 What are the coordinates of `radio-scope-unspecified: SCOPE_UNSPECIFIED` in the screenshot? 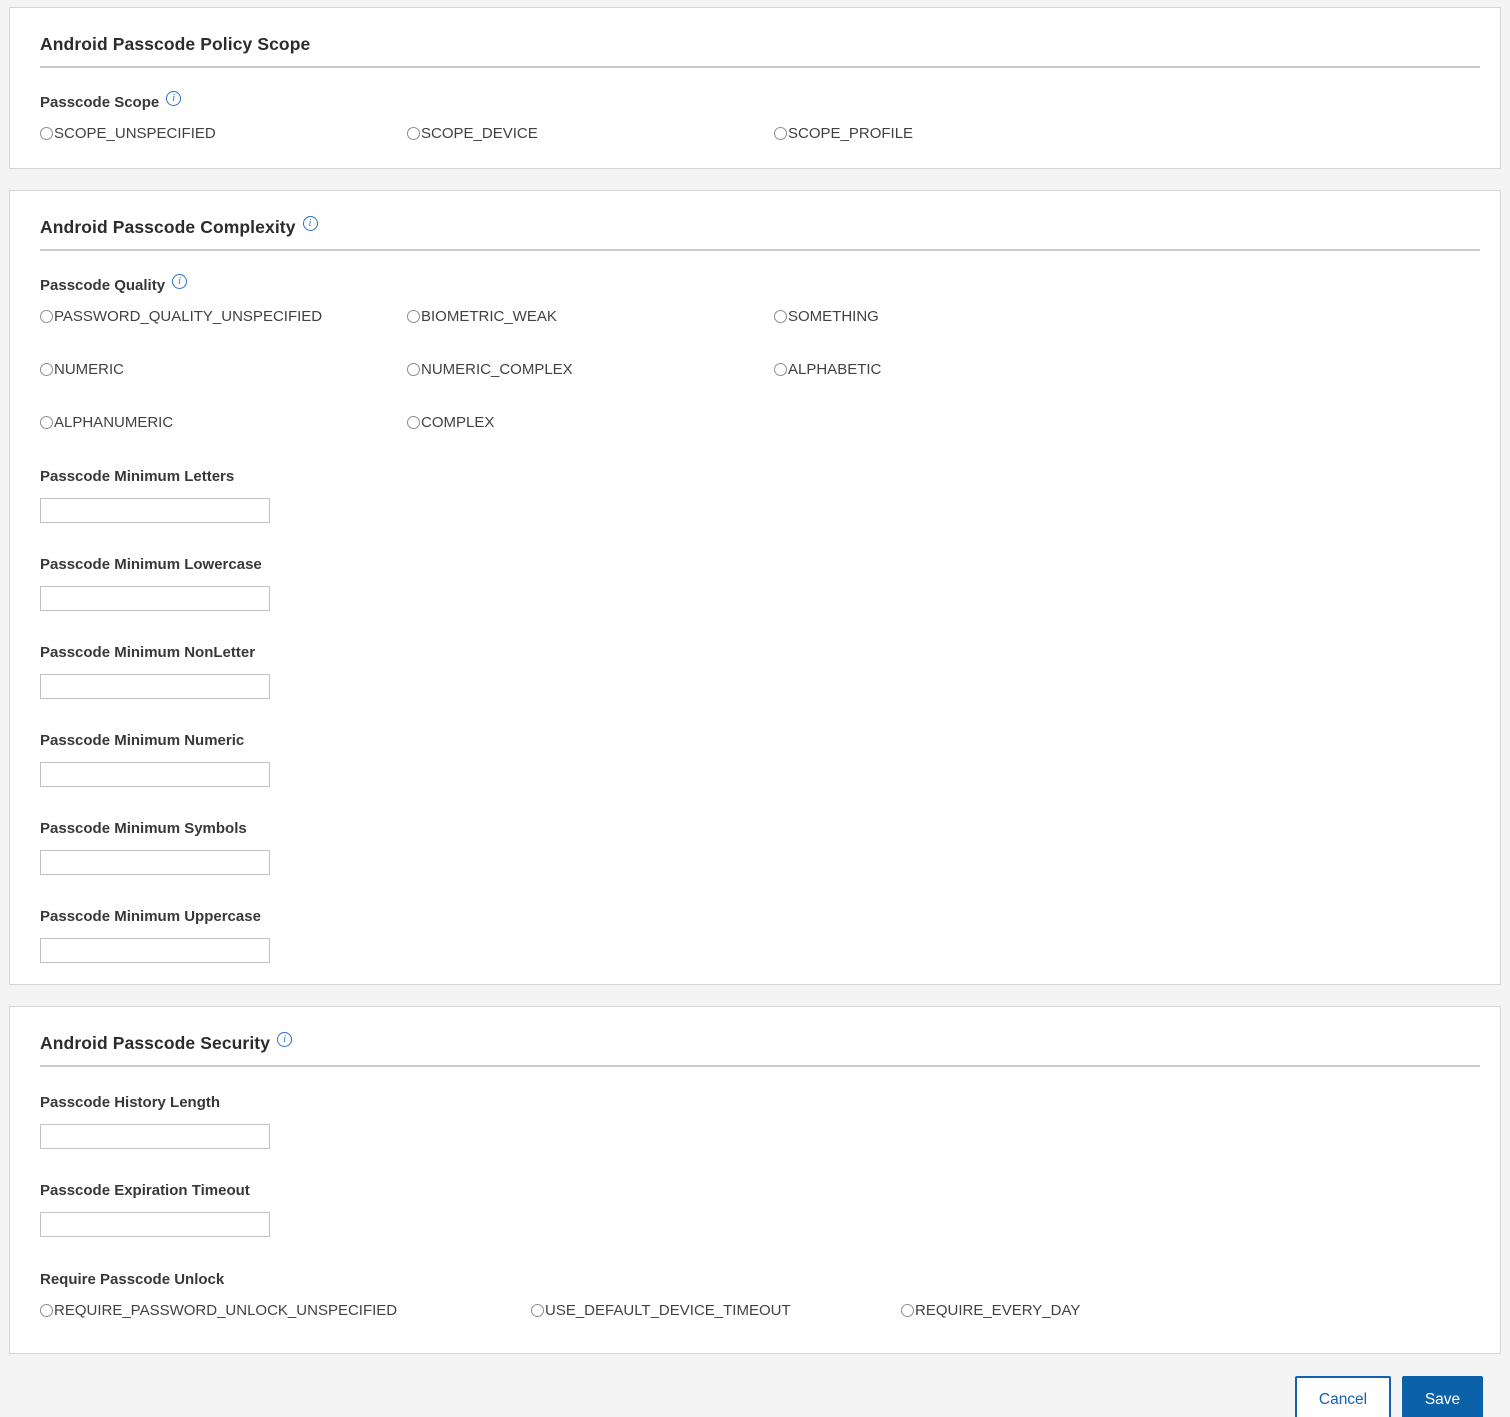 It's located at (223, 133).